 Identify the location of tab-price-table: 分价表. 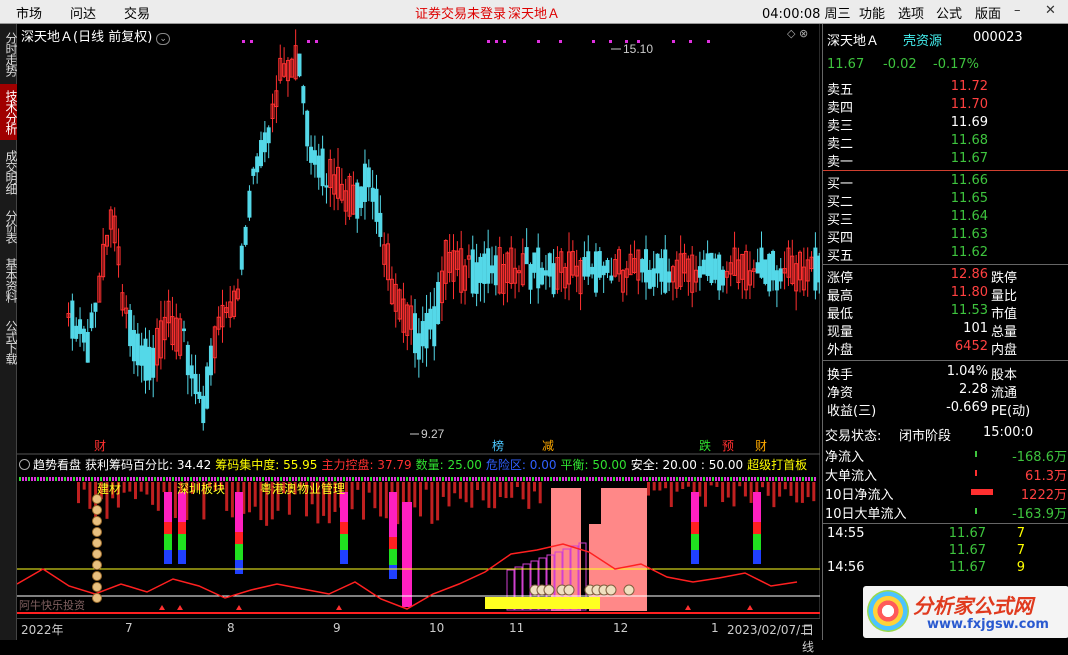
(9, 226).